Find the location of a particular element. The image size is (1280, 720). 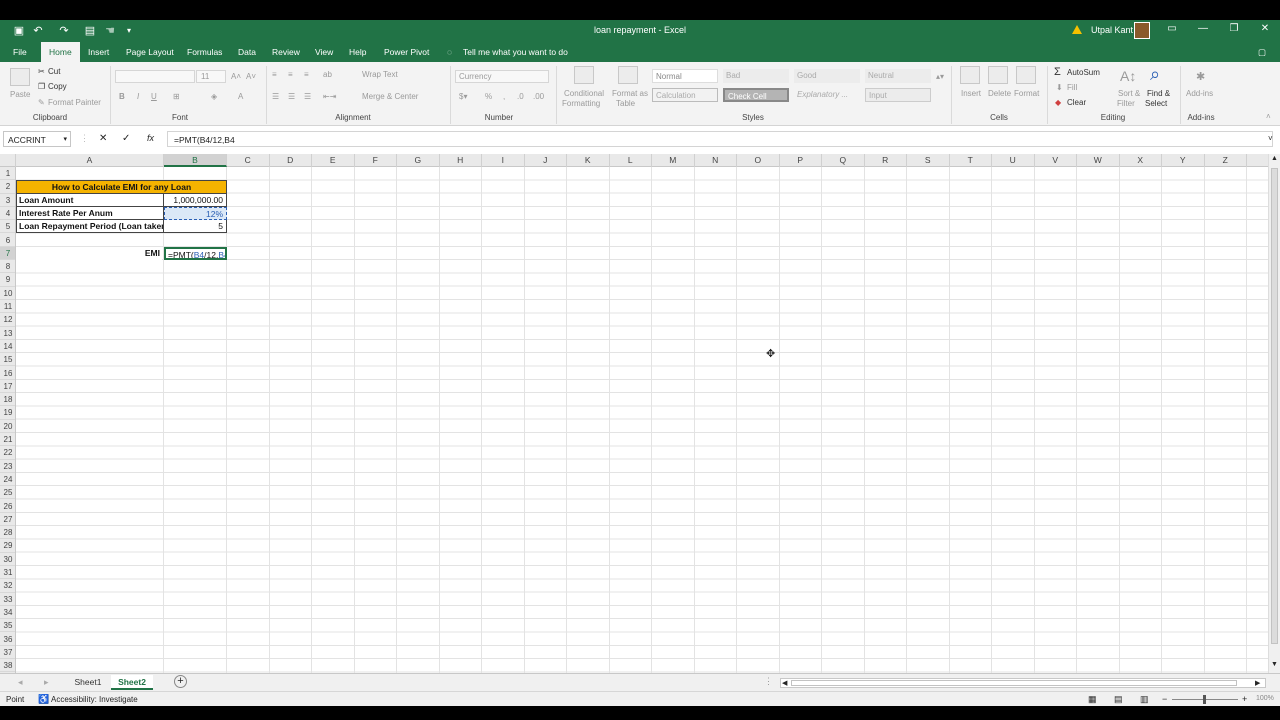

style-good: Good is located at coordinates (827, 76).